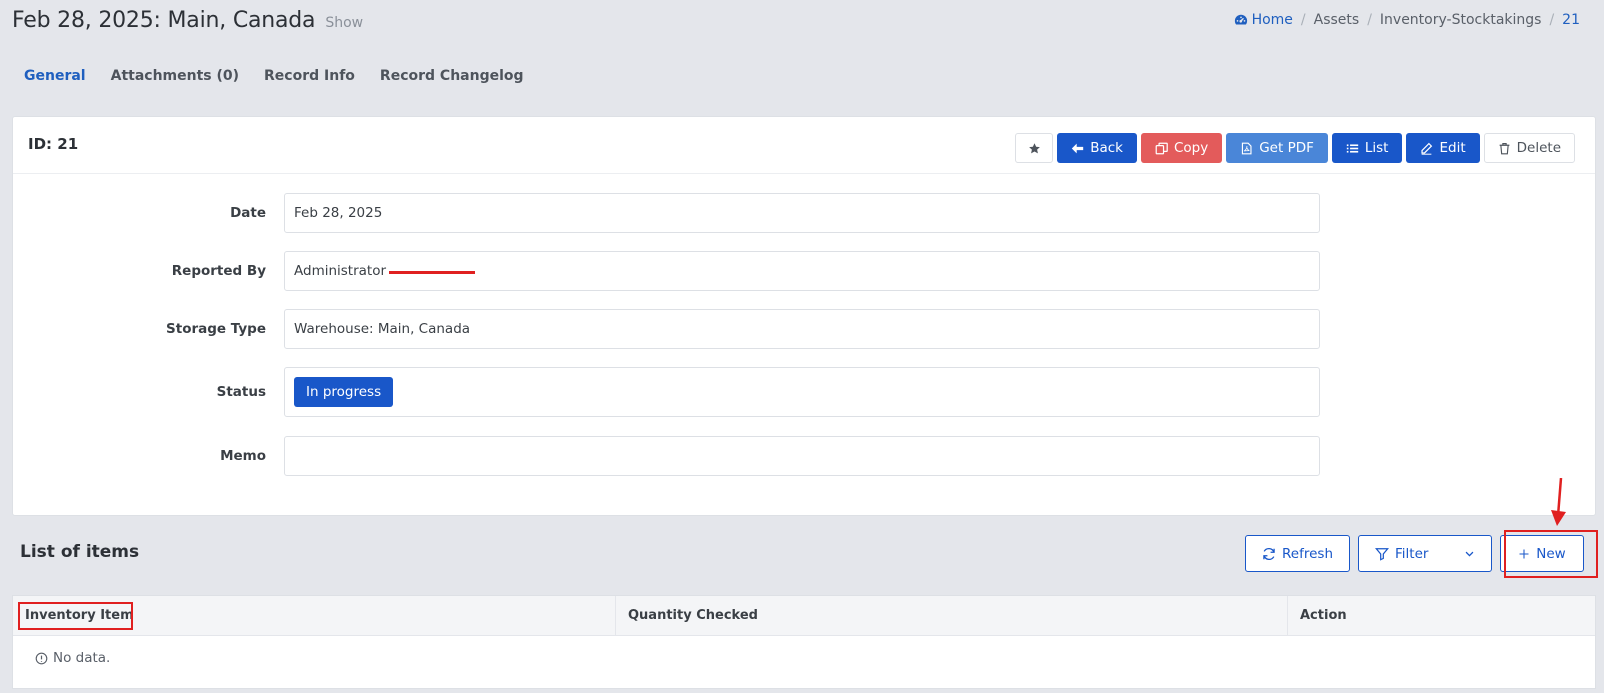  Describe the element at coordinates (1538, 148) in the screenshot. I see `delete-button-label: Delete` at that location.